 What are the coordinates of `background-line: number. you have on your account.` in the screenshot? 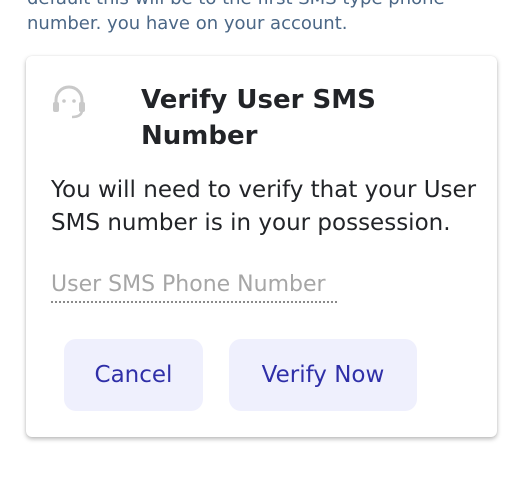 It's located at (187, 23).